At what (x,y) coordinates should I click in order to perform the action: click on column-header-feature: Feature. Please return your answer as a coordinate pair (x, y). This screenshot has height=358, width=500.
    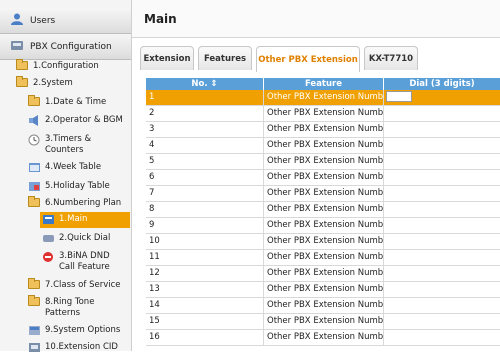
    Looking at the image, I should click on (324, 84).